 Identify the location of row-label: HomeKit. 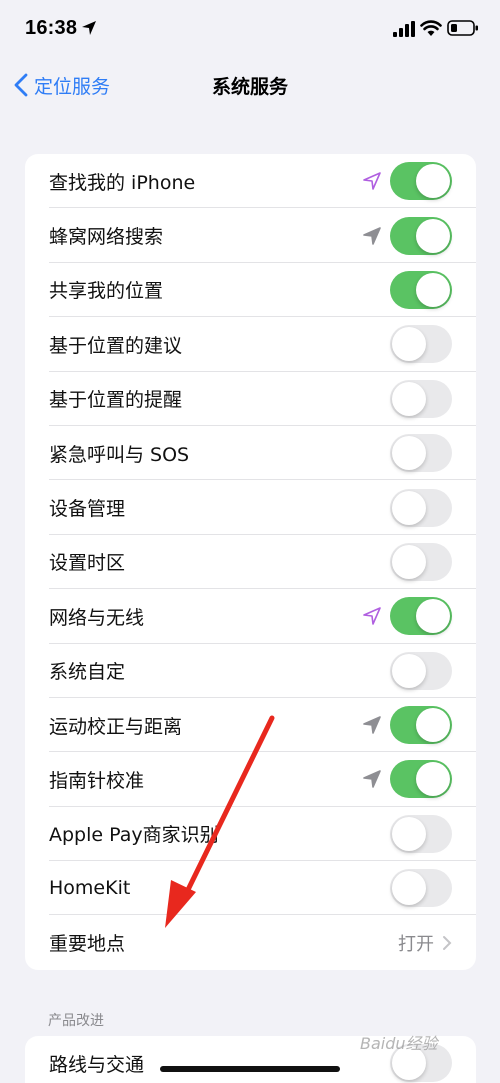
(90, 888).